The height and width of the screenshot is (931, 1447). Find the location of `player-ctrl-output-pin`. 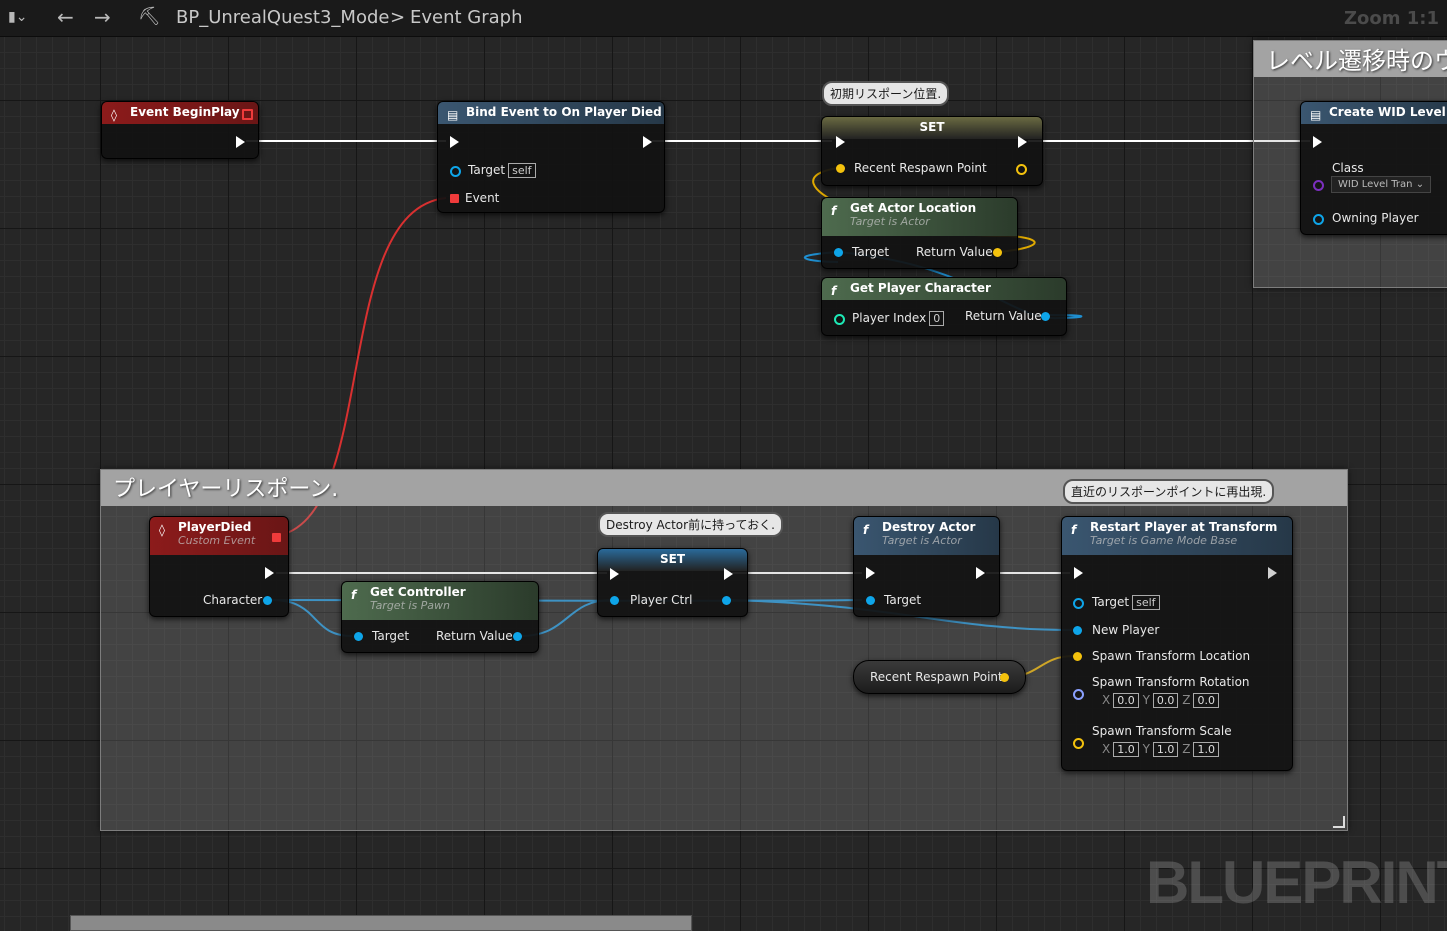

player-ctrl-output-pin is located at coordinates (726, 600).